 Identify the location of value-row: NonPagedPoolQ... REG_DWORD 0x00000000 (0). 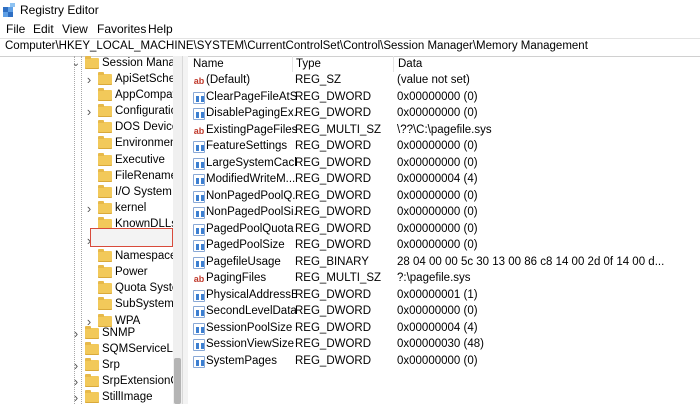
(444, 197).